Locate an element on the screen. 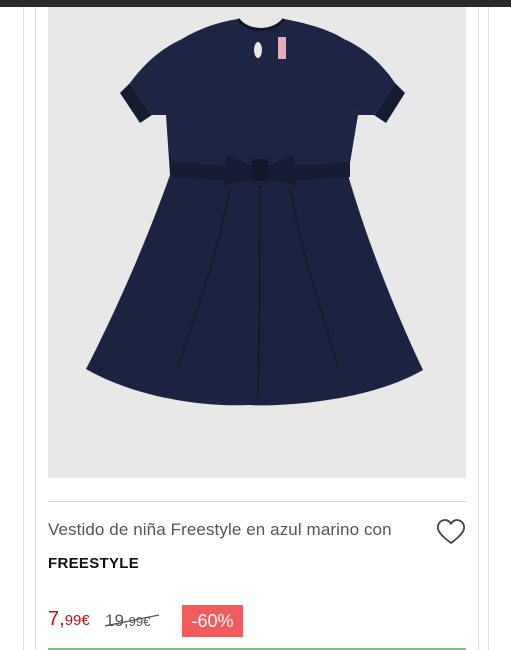 The image size is (511, 650). original-price: 19,99€ is located at coordinates (132, 621).